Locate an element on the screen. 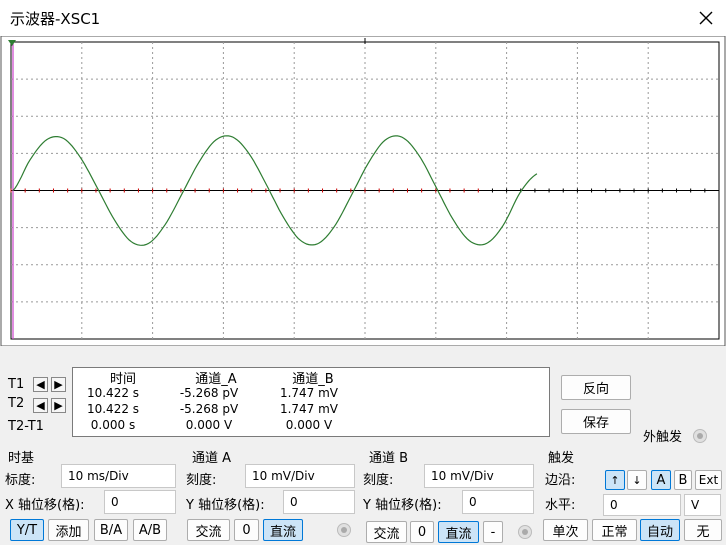  readout-delta-time: 0.000 s is located at coordinates (113, 425).